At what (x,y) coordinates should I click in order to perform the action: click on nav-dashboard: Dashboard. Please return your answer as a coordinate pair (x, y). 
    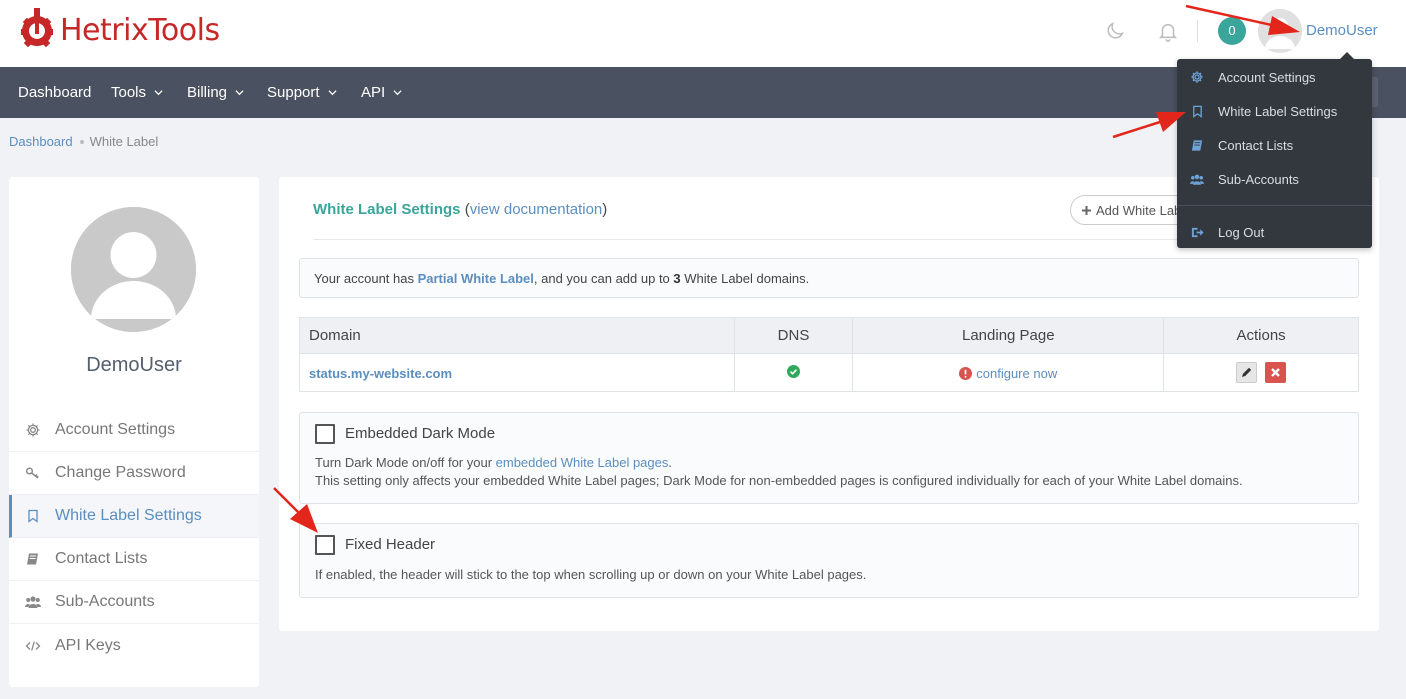
    Looking at the image, I should click on (54, 92).